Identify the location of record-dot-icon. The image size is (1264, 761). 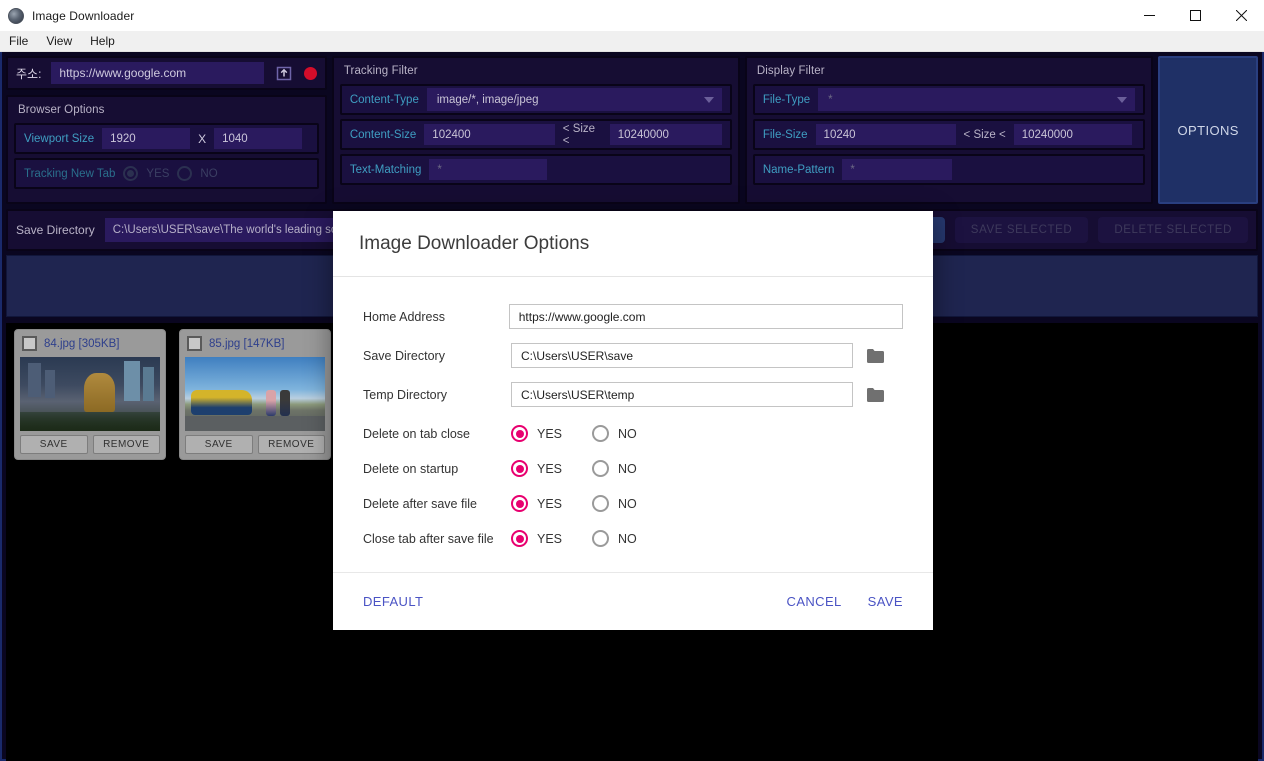
(310, 73).